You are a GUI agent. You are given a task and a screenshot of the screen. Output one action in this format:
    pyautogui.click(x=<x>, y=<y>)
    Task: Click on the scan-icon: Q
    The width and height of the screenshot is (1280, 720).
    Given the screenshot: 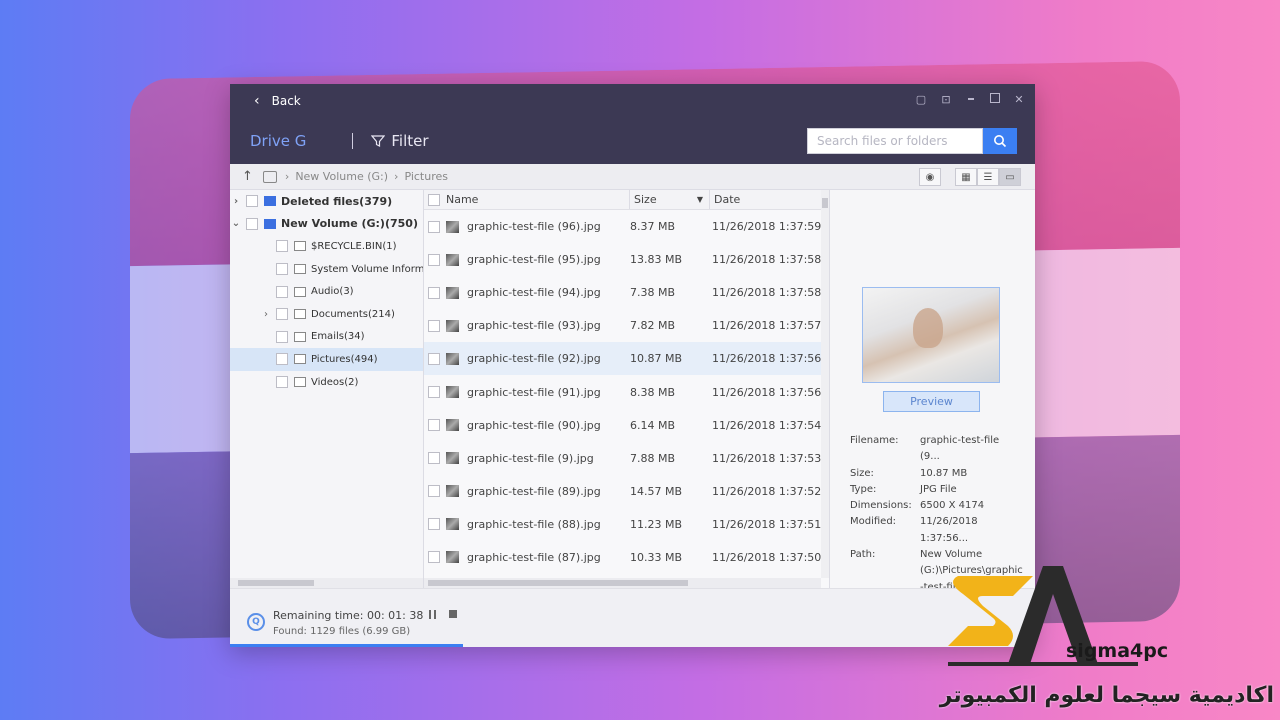 What is the action you would take?
    pyautogui.click(x=256, y=622)
    